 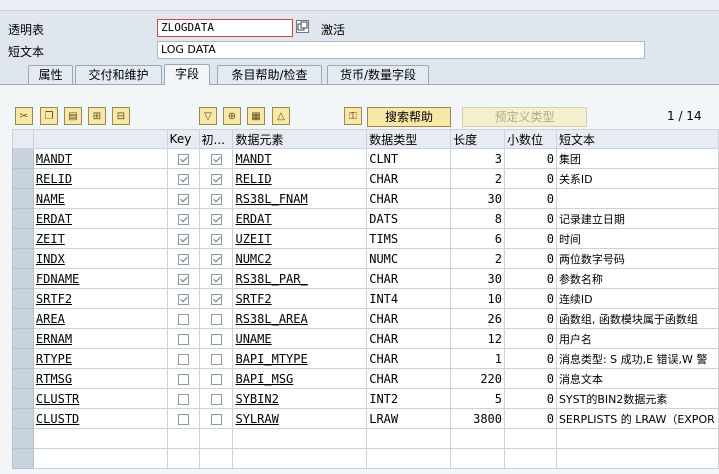 What do you see at coordinates (477, 198) in the screenshot?
I see `length-cell: 30` at bounding box center [477, 198].